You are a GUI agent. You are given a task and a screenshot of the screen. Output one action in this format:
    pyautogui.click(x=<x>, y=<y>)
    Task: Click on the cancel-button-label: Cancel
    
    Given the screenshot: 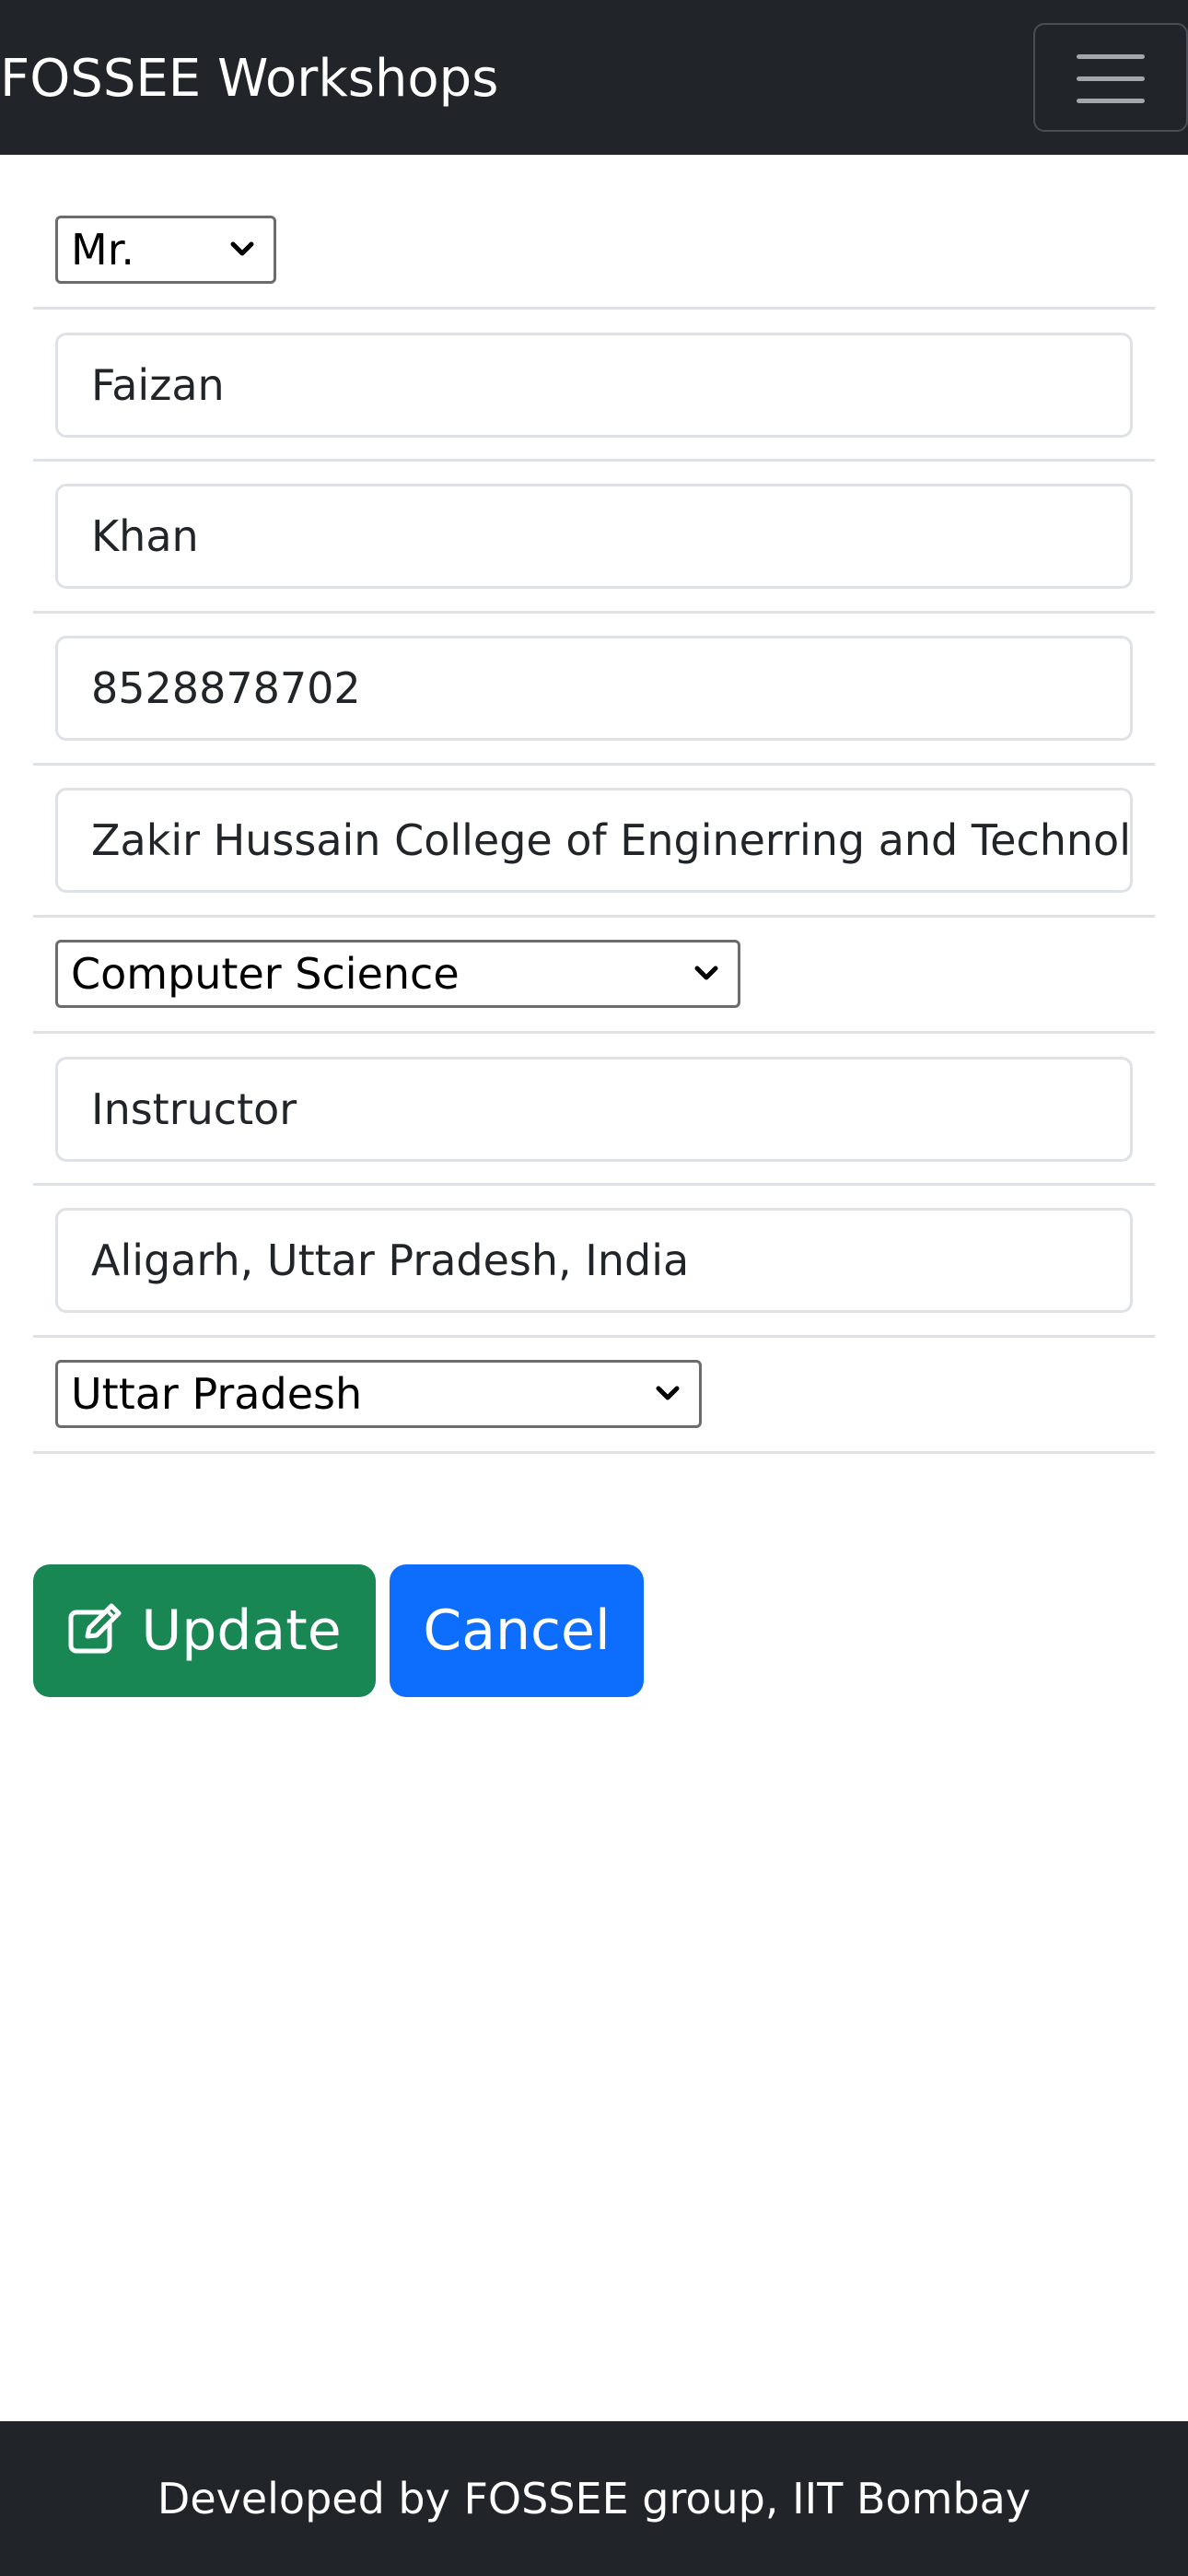 What is the action you would take?
    pyautogui.click(x=517, y=1630)
    